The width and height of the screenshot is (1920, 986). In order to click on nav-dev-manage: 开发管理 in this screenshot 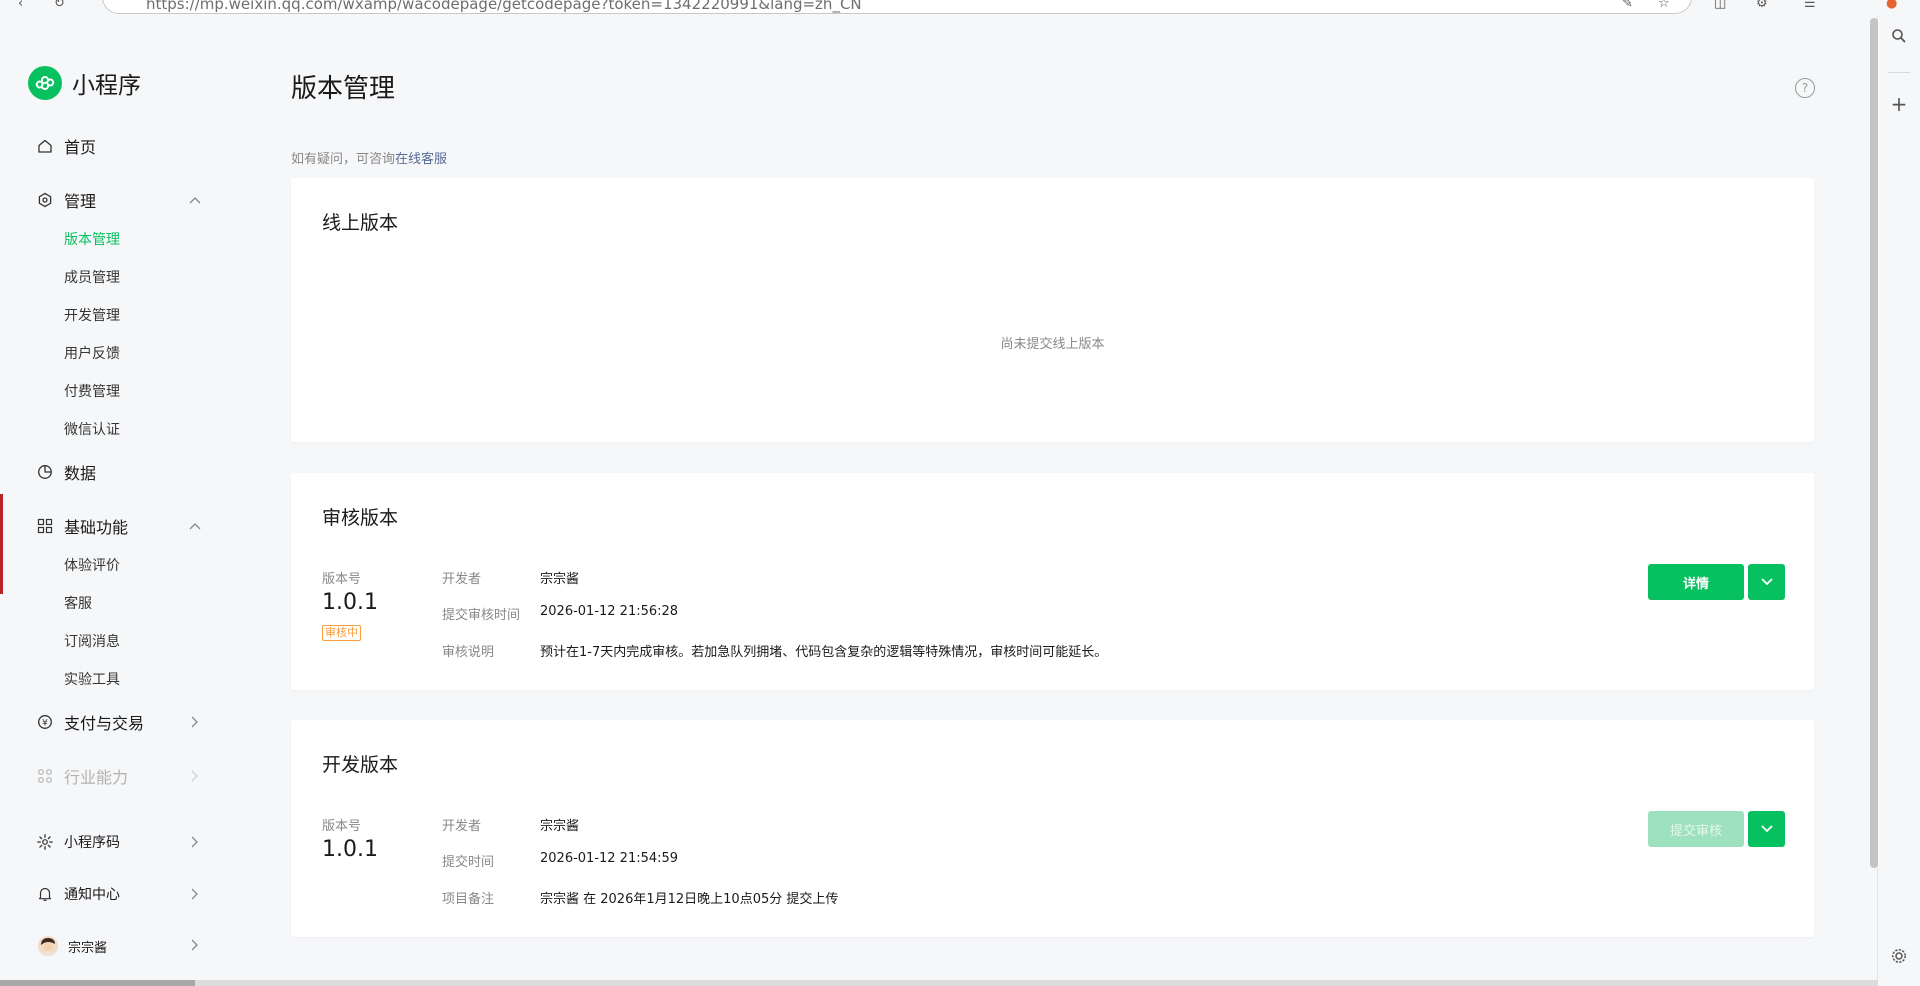, I will do `click(92, 316)`.